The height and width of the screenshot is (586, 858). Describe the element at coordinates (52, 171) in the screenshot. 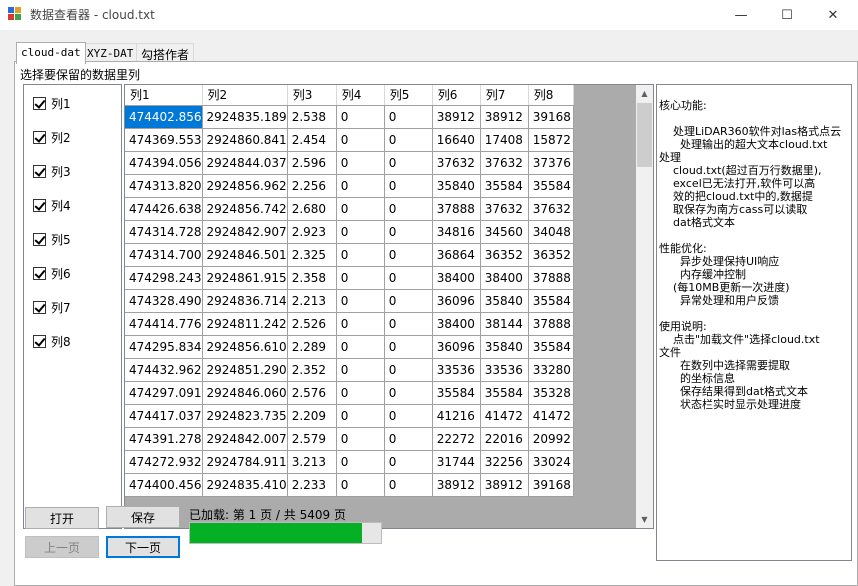

I see `column-checkbox-3: 列3` at that location.